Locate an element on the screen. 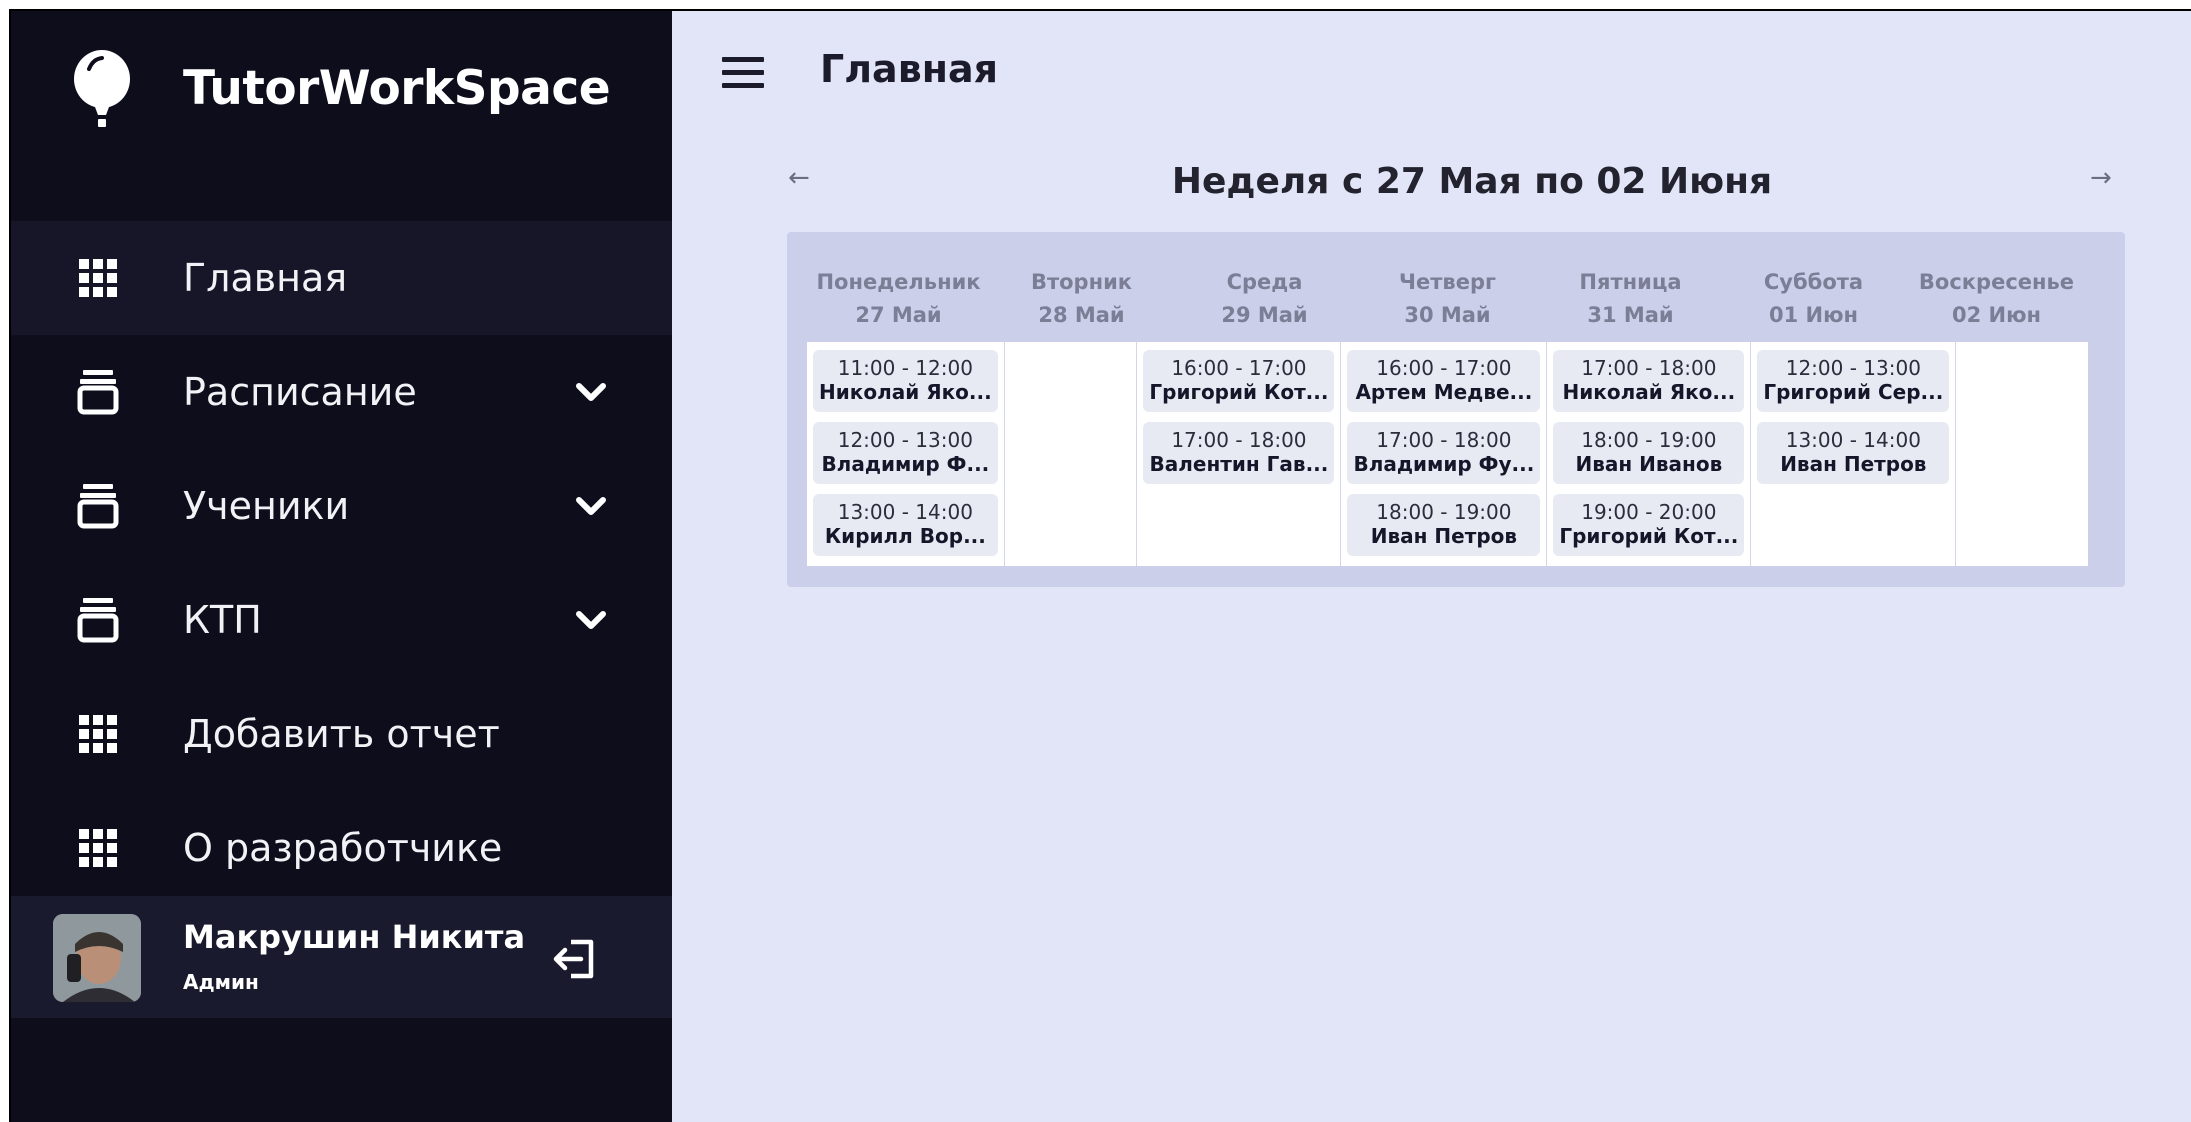 Image resolution: width=2191 pixels, height=1122 pixels. next-week-arrow-icon: → is located at coordinates (2101, 178).